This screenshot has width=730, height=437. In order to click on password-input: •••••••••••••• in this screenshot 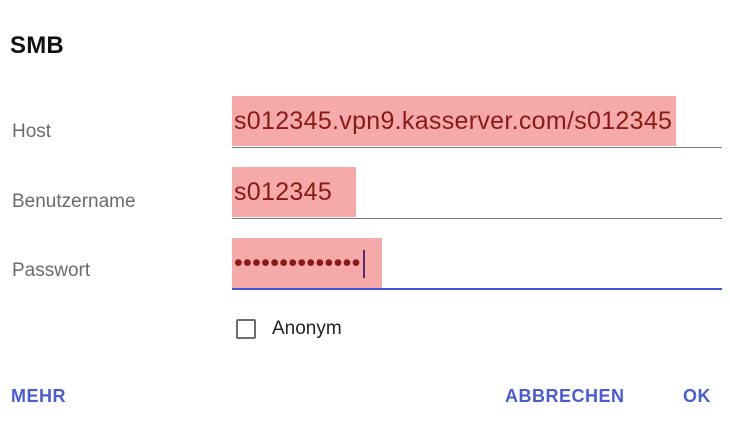, I will do `click(477, 264)`.